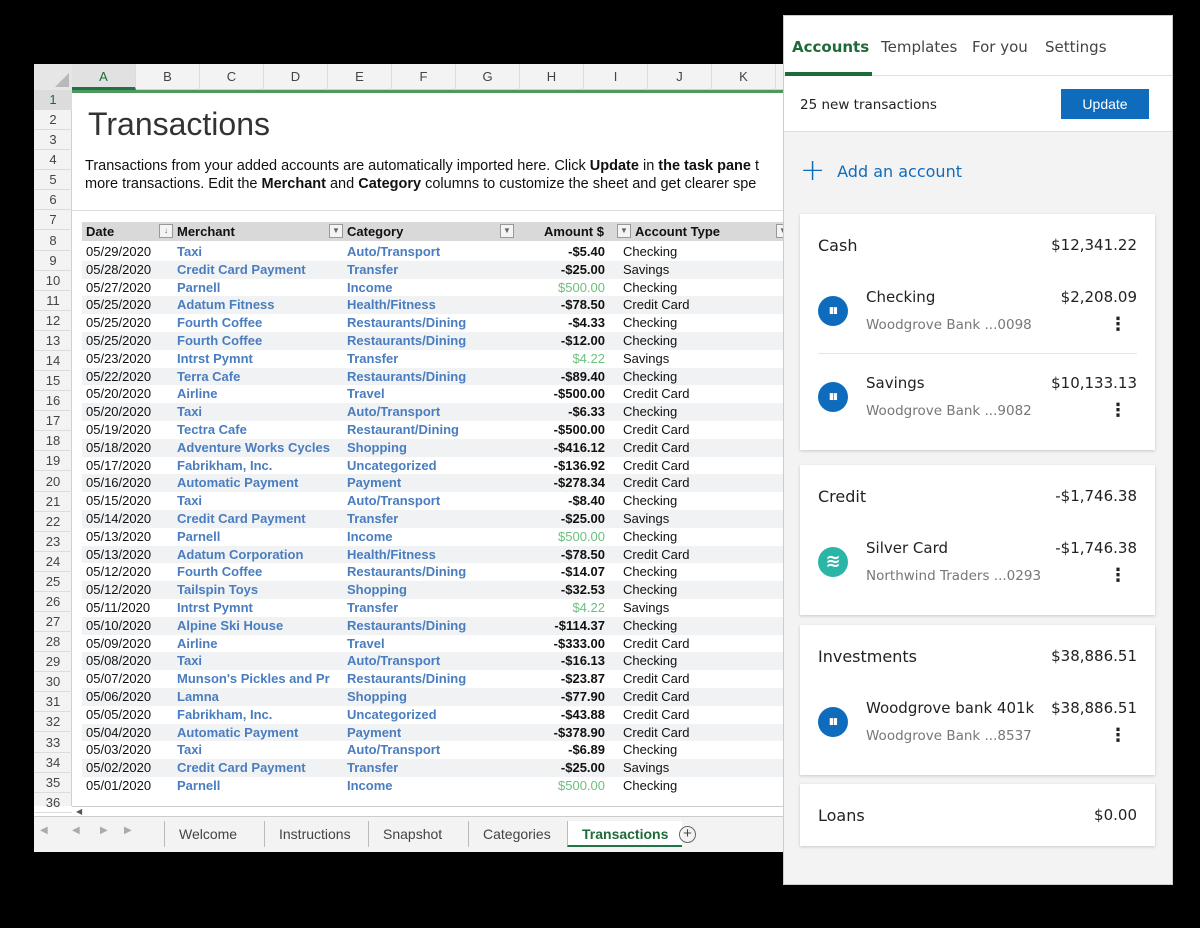 This screenshot has height=928, width=1200. Describe the element at coordinates (53, 461) in the screenshot. I see `row-header: 19` at that location.